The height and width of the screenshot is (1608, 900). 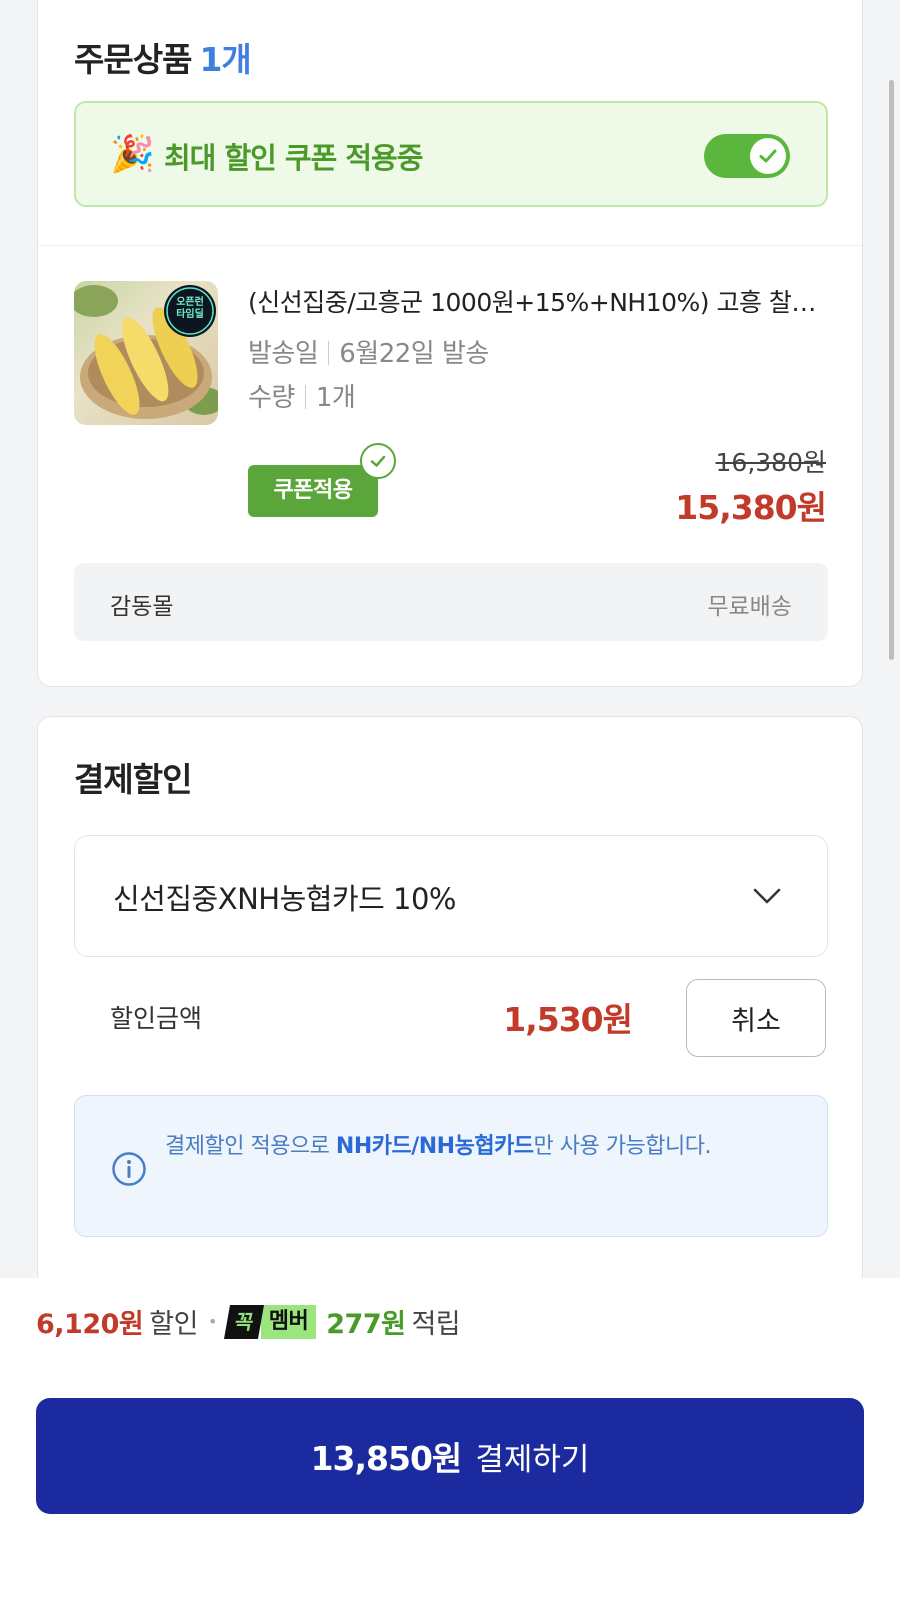 What do you see at coordinates (451, 602) in the screenshot?
I see `shipping-info: 감동몰 무료배송` at bounding box center [451, 602].